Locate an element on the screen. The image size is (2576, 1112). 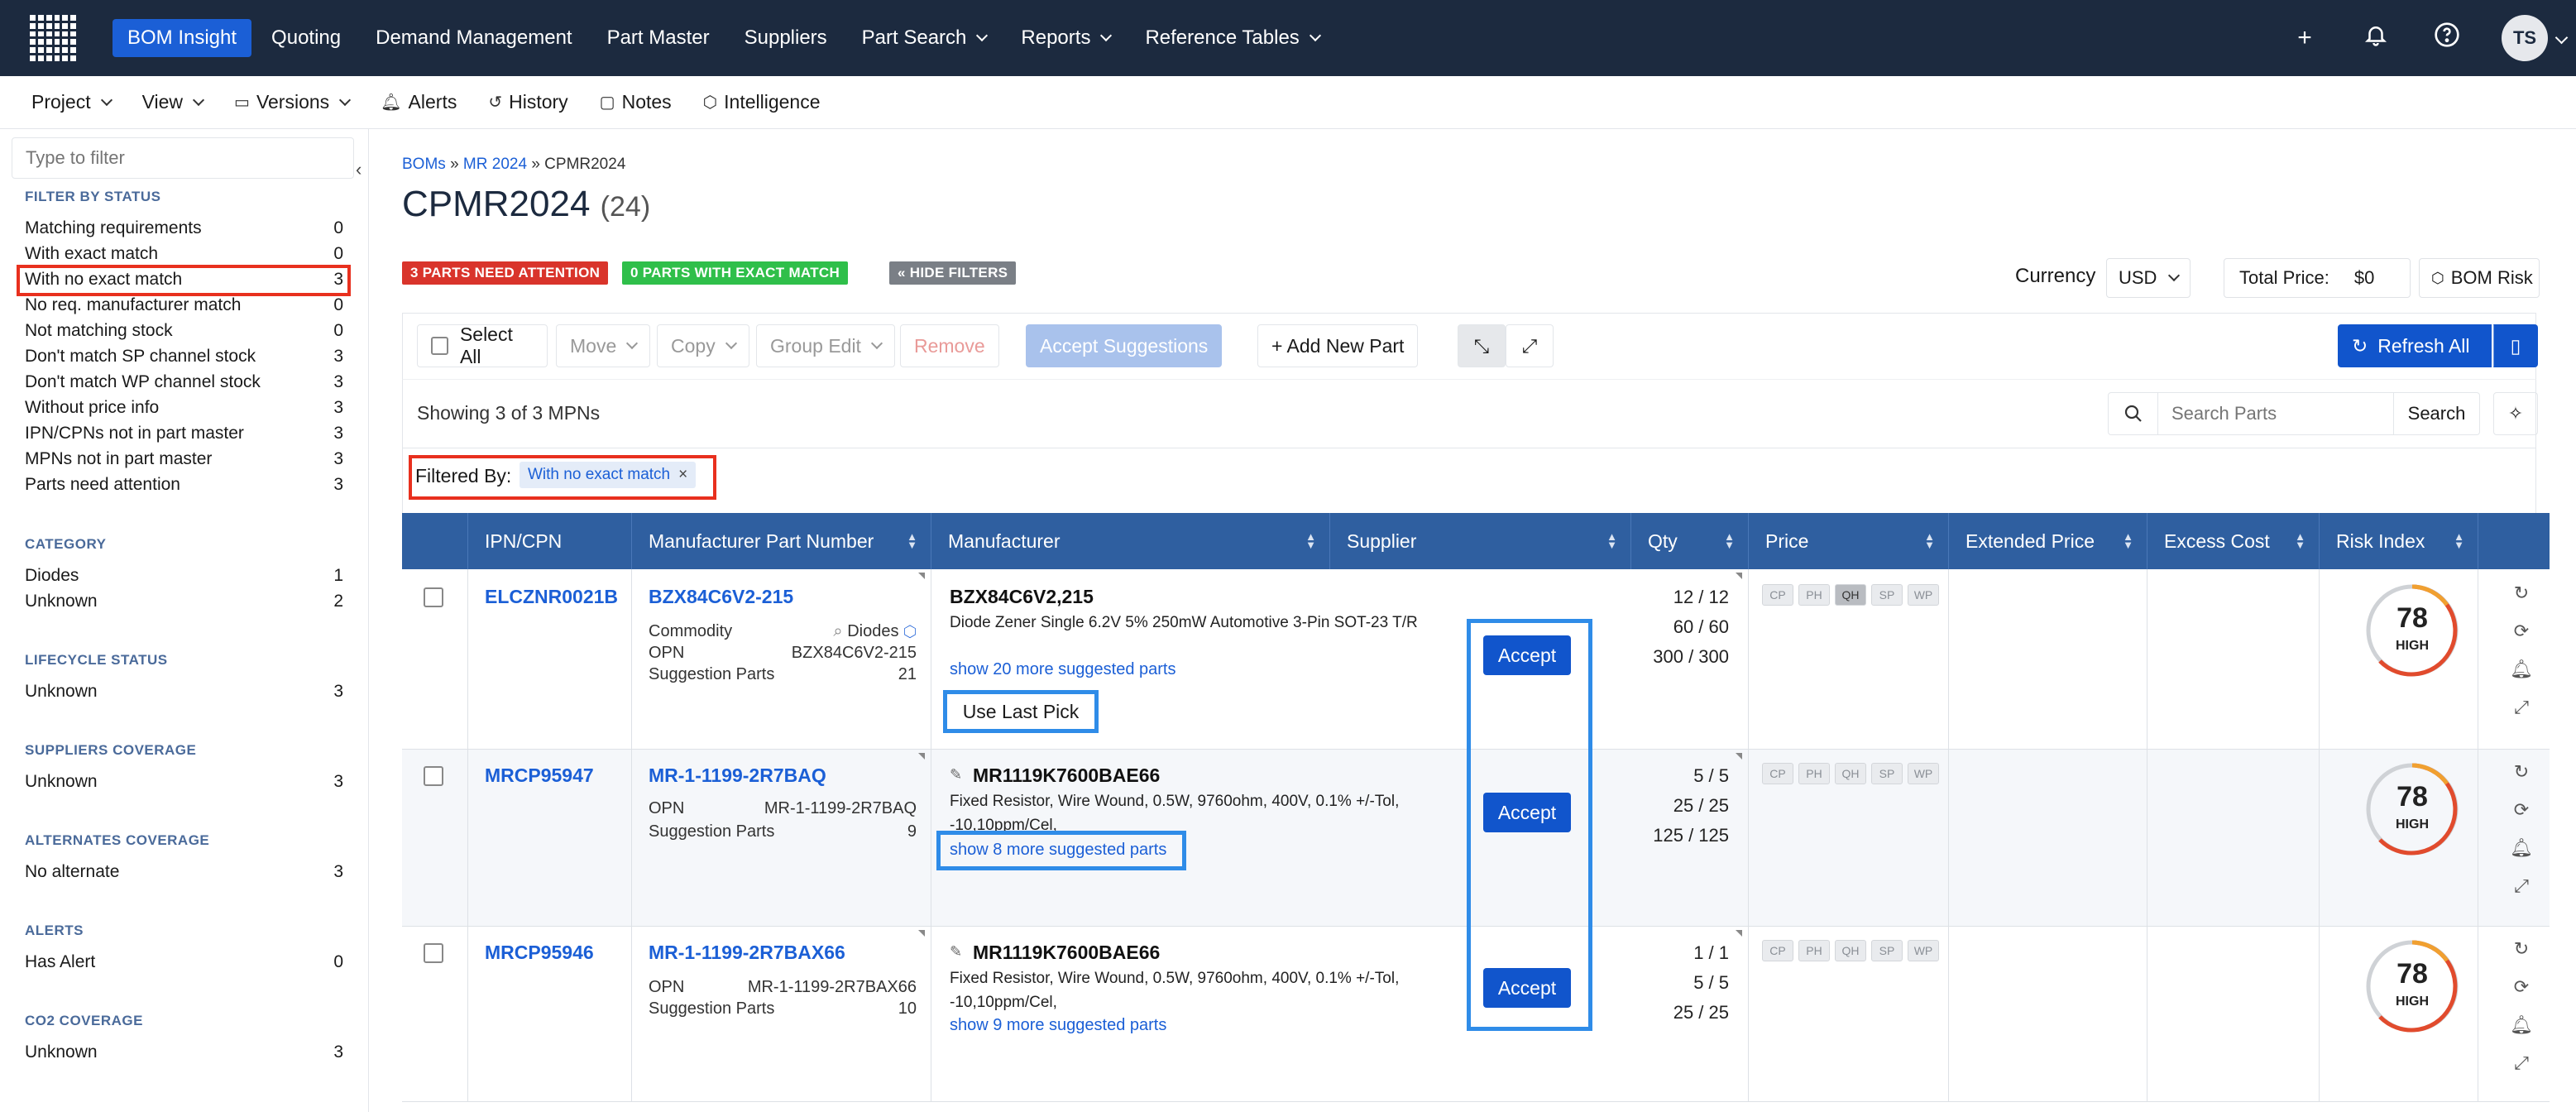
nav-bom-insight: BOM Insight is located at coordinates (182, 38).